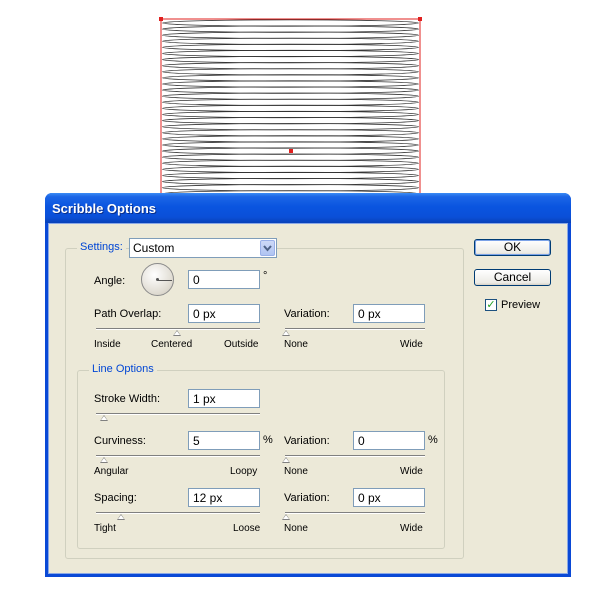  I want to click on stroke-width-slider-thumb, so click(104, 418).